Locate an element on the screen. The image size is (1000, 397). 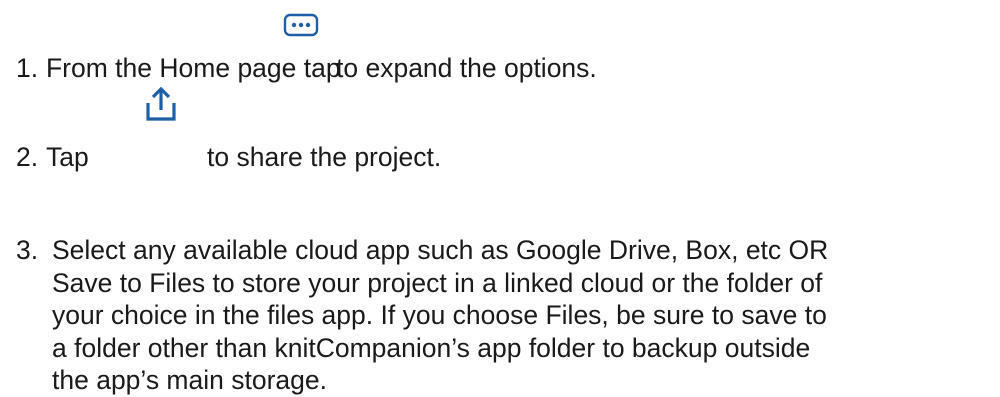
step-2-continued: to share the project. is located at coordinates (598, 157).